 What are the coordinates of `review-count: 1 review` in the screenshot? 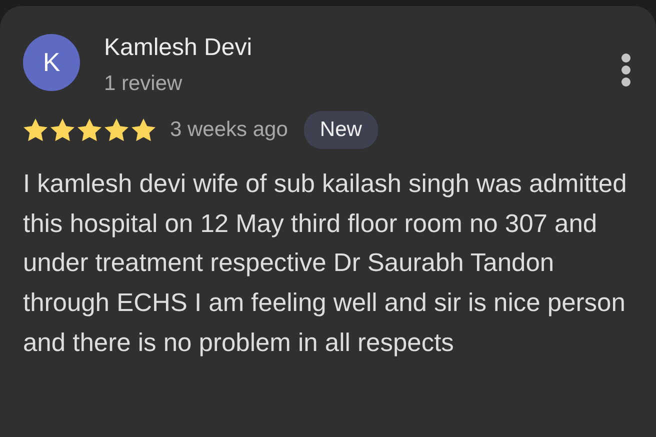 It's located at (144, 84).